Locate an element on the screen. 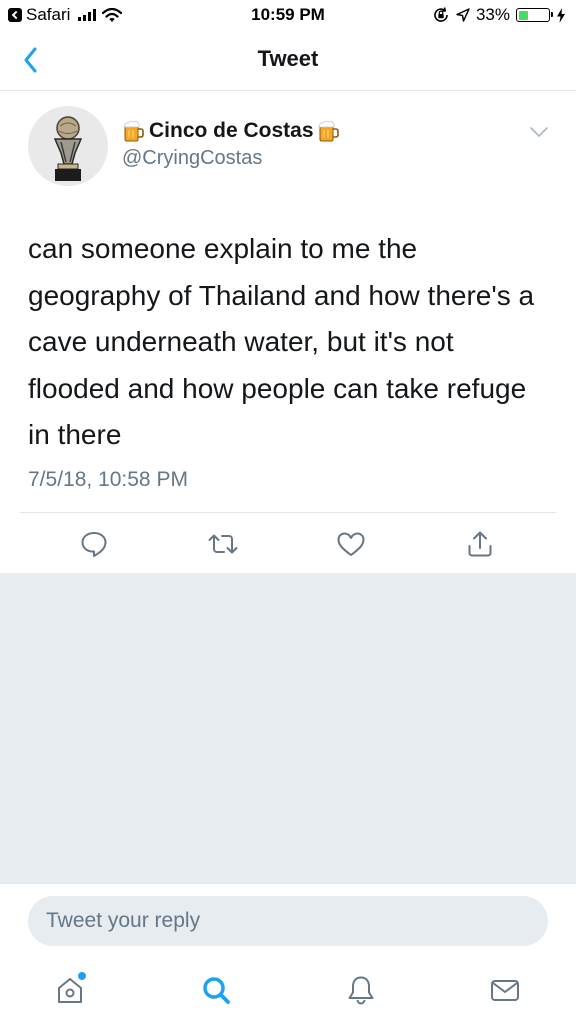 The image size is (576, 1025). status-bar-left: Safari is located at coordinates (65, 15).